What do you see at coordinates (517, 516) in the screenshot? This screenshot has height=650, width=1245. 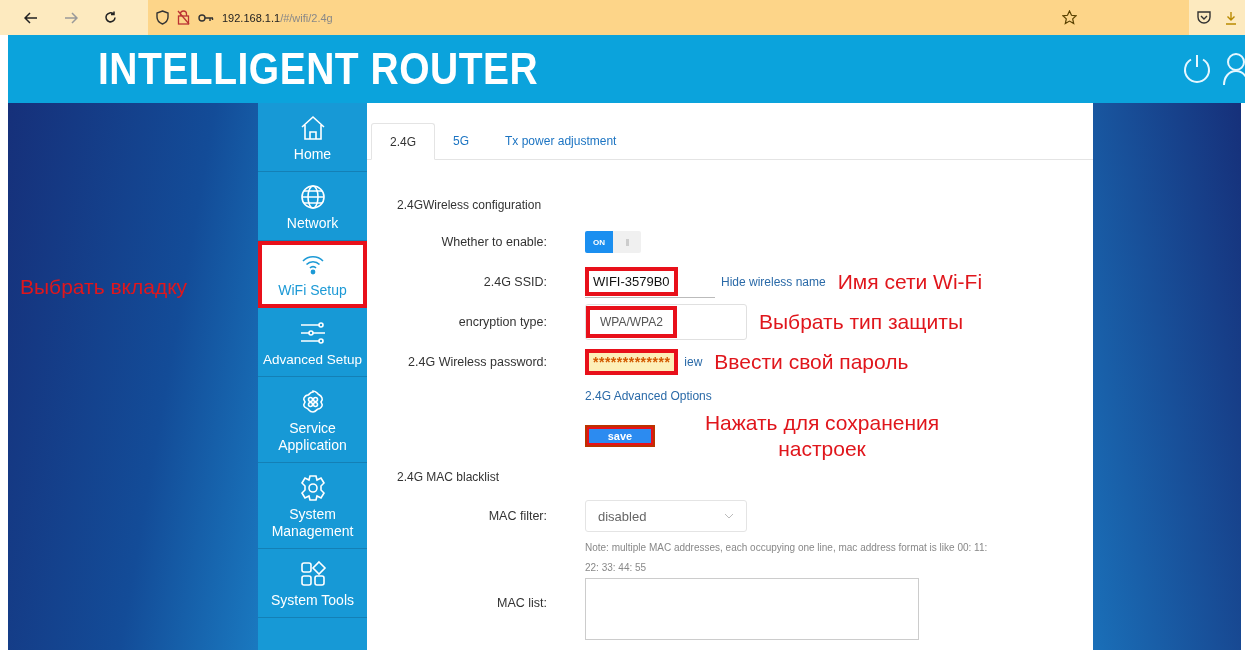 I see `field-label: MAC filter:` at bounding box center [517, 516].